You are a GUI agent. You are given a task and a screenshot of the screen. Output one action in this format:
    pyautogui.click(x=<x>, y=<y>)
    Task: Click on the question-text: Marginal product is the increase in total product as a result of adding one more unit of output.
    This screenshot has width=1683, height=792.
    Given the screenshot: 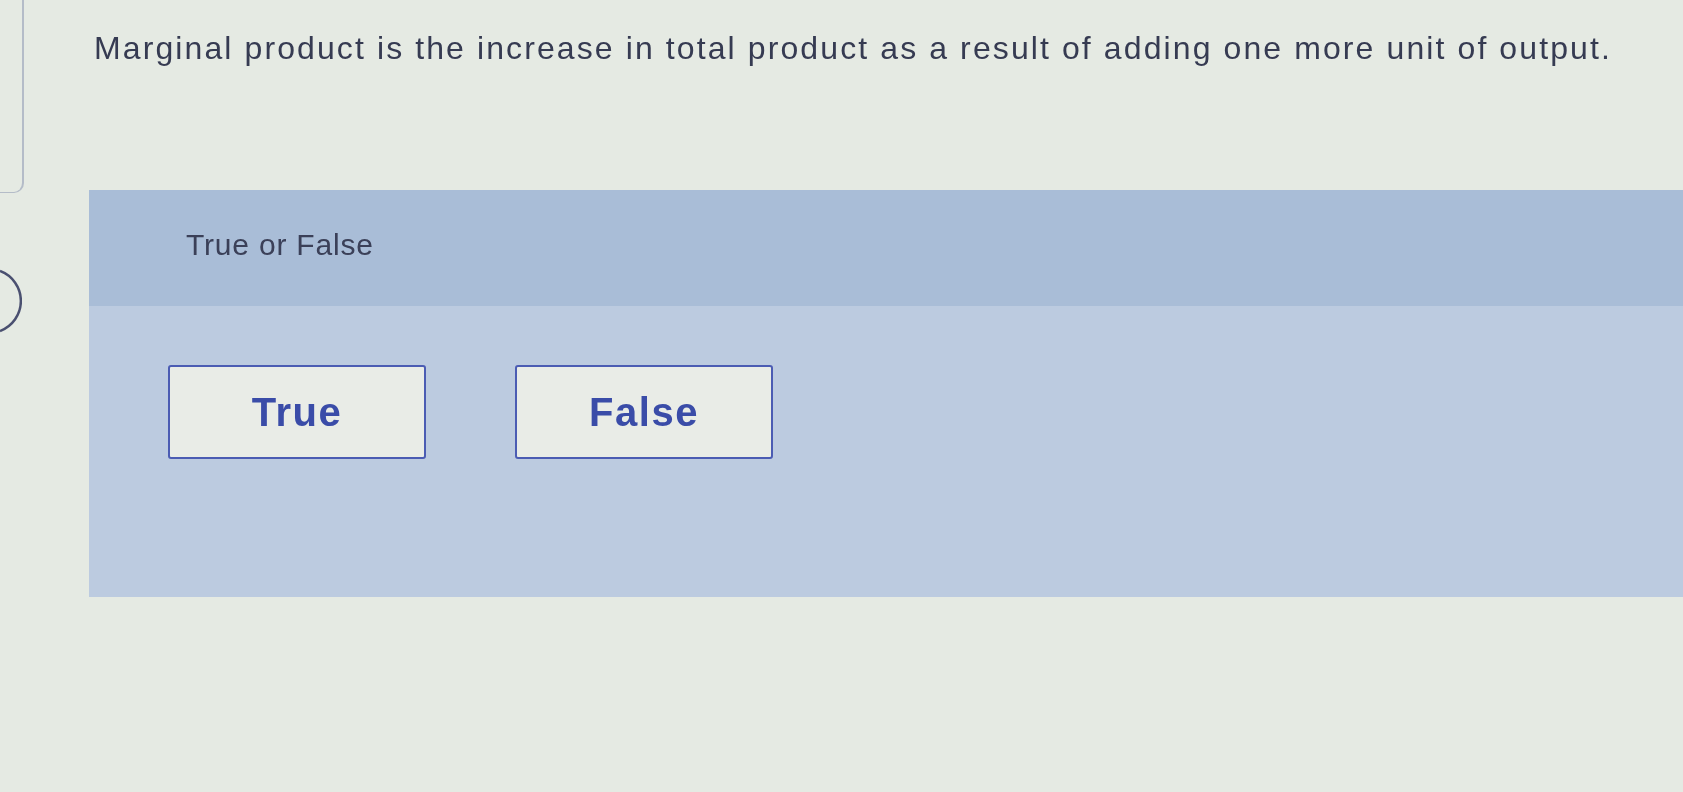 What is the action you would take?
    pyautogui.click(x=853, y=48)
    